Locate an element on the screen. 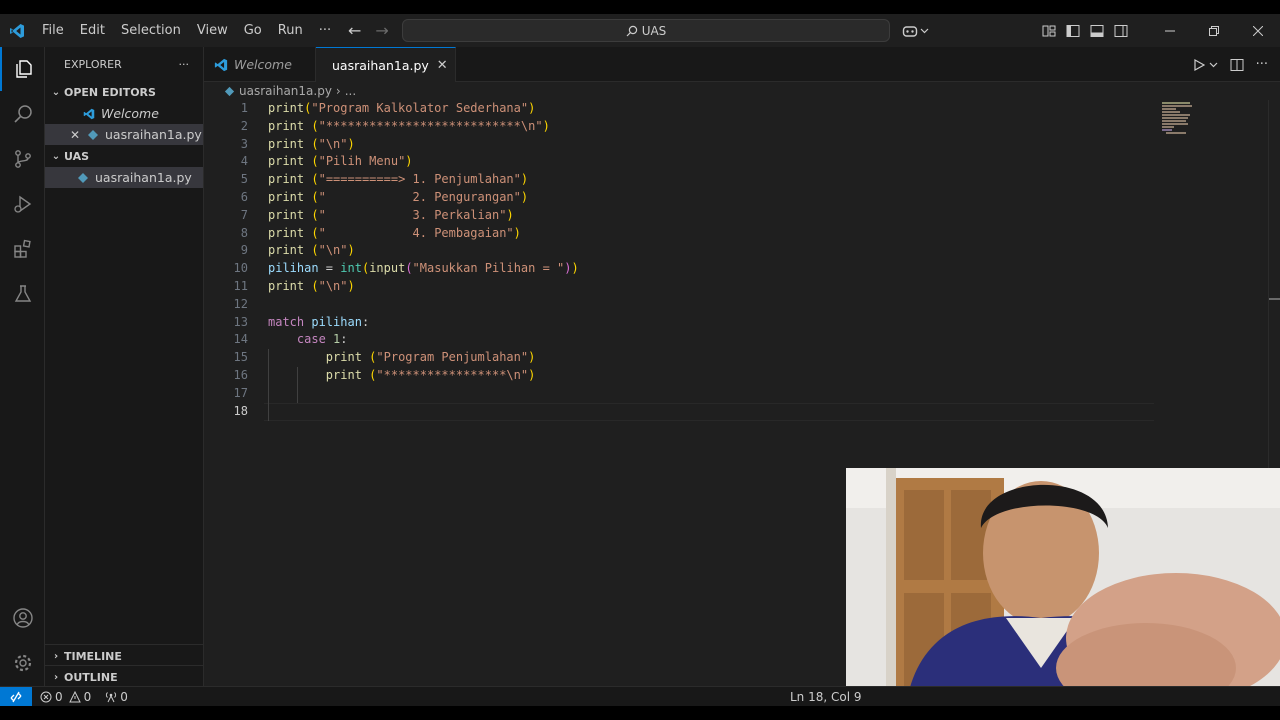 This screenshot has height=720, width=1280. status-bar: 0 0 0 Ln 18, Col 9 is located at coordinates (640, 696).